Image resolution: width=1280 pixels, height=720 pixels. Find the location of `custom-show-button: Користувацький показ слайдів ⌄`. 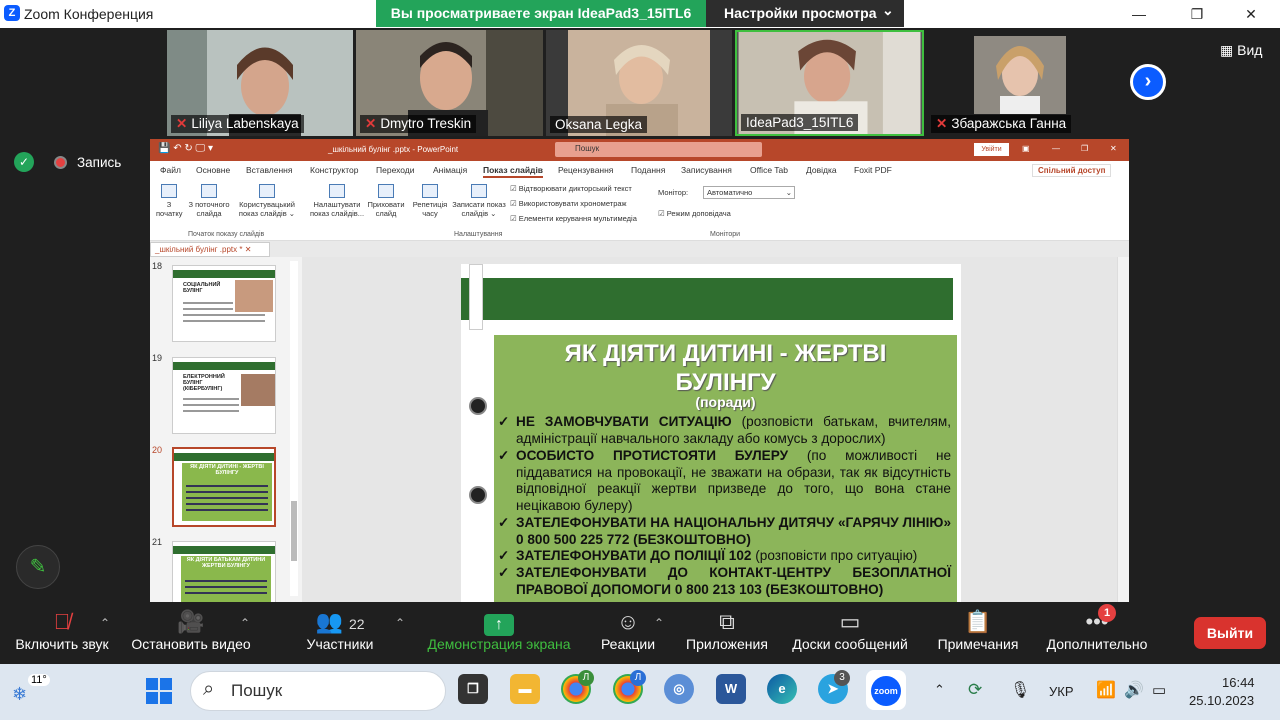

custom-show-button: Користувацький показ слайдів ⌄ is located at coordinates (267, 201).